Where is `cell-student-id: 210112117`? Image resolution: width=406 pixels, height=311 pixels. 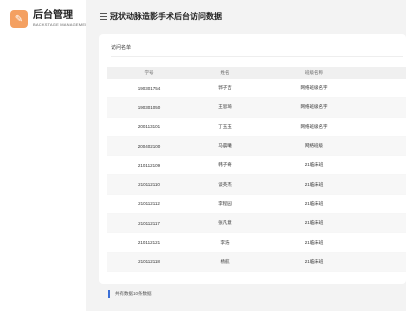 cell-student-id: 210112117 is located at coordinates (149, 223).